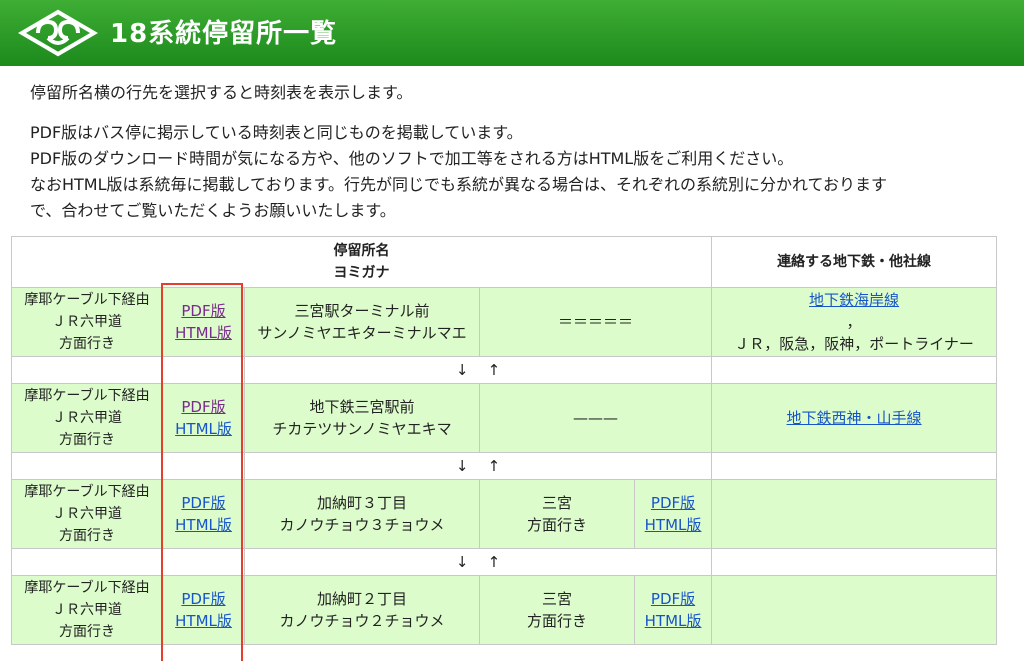 The height and width of the screenshot is (661, 1024). Describe the element at coordinates (362, 333) in the screenshot. I see `stop-reading: サンノミヤエキターミナルマエ` at that location.